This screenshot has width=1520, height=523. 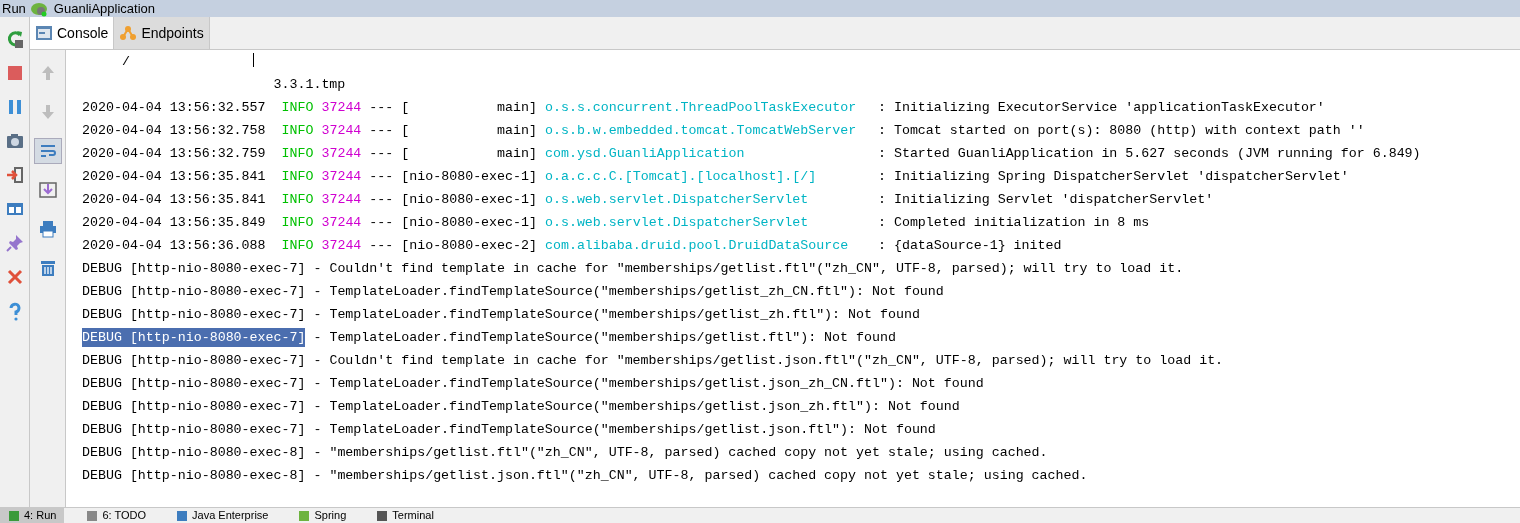 I want to click on thread-name: [nio-8080-exec-2], so click(x=469, y=245).